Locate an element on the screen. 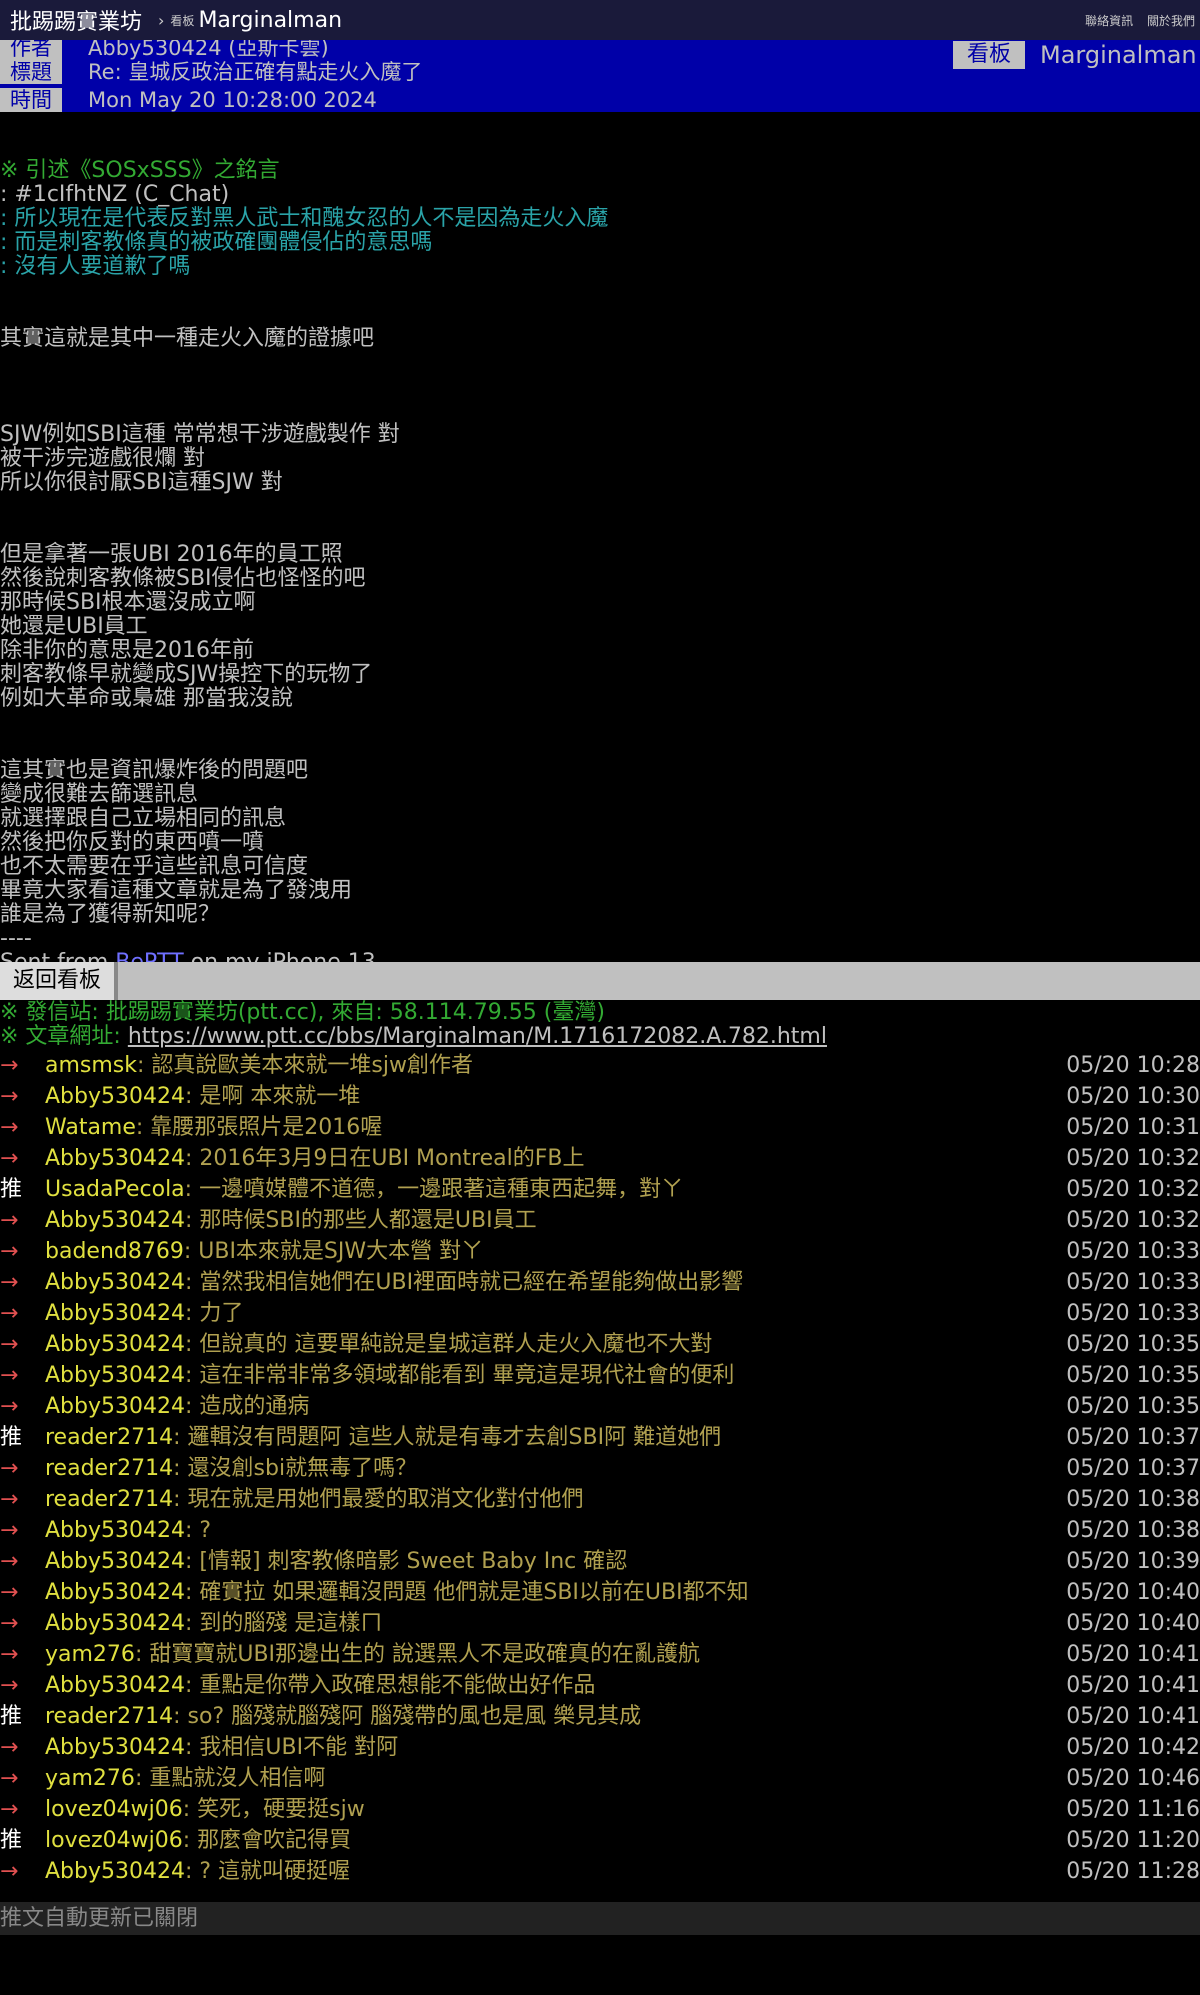  quote-line: : 所以現在是代表反對黑人武士和醜女忍的人不是因為走火入魔 is located at coordinates (304, 218).